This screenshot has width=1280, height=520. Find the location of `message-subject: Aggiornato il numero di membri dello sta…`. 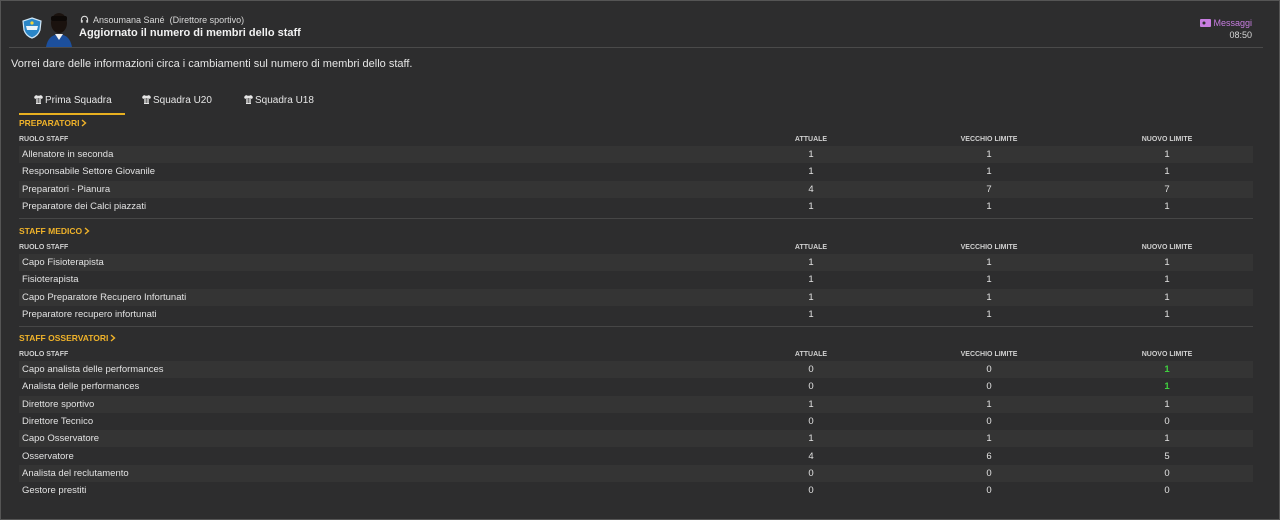

message-subject: Aggiornato il numero di membri dello sta… is located at coordinates (190, 33).